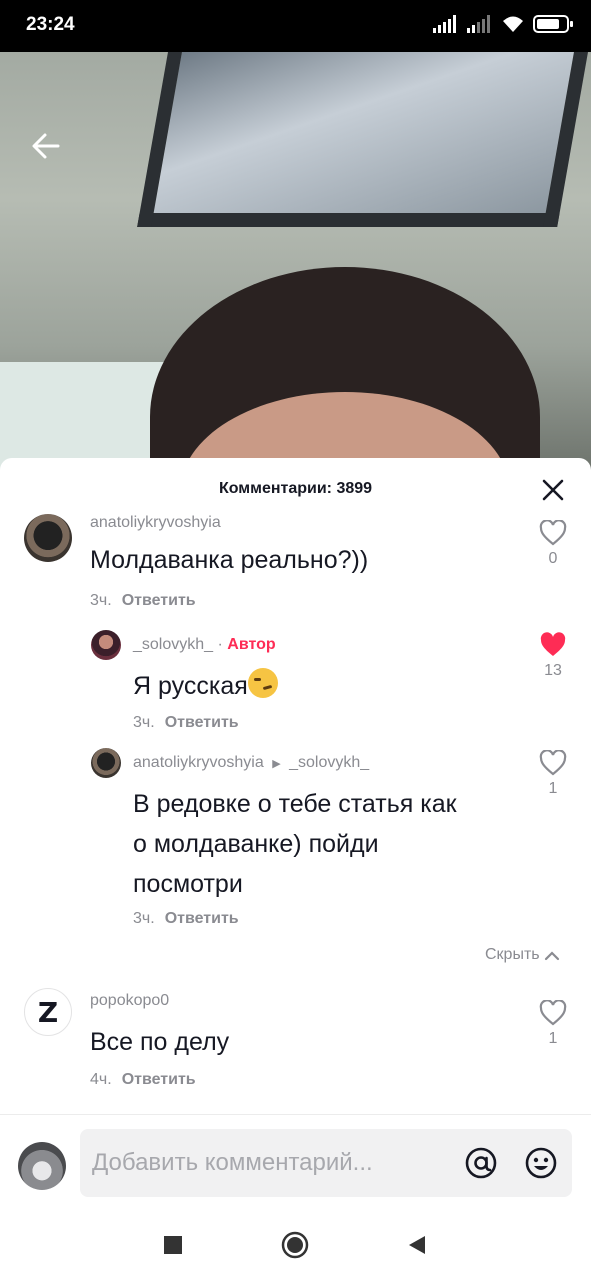  I want to click on video-sunroof, so click(363, 139).